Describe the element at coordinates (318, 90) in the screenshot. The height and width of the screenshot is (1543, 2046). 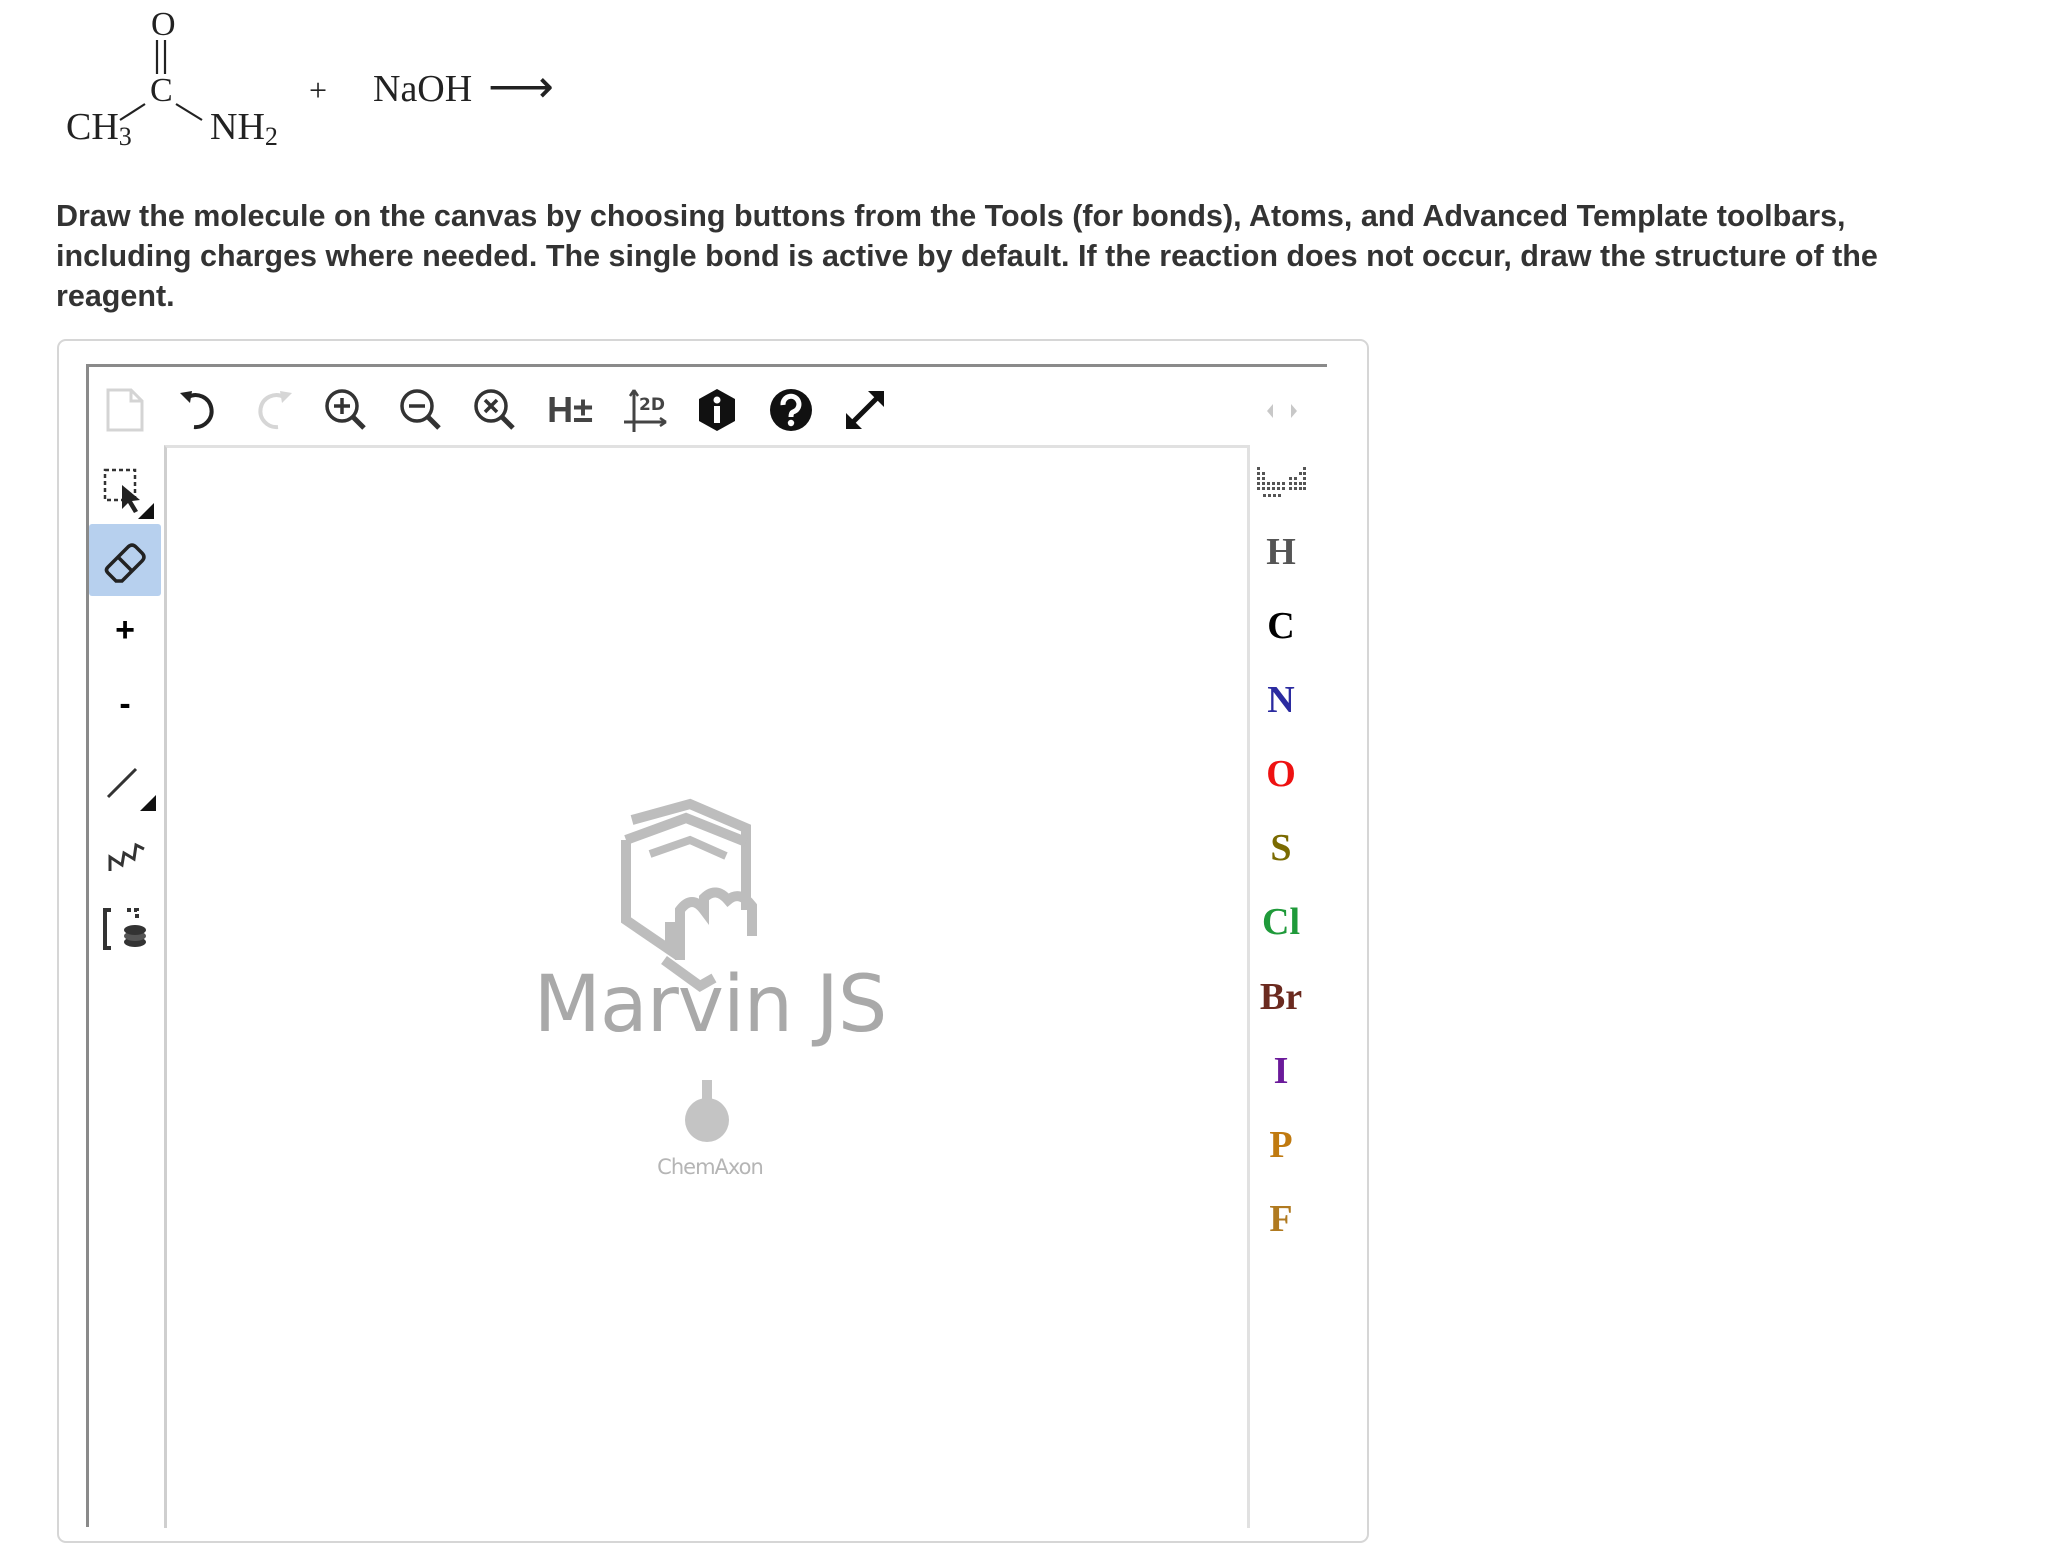
I see `plus-sign: +` at that location.